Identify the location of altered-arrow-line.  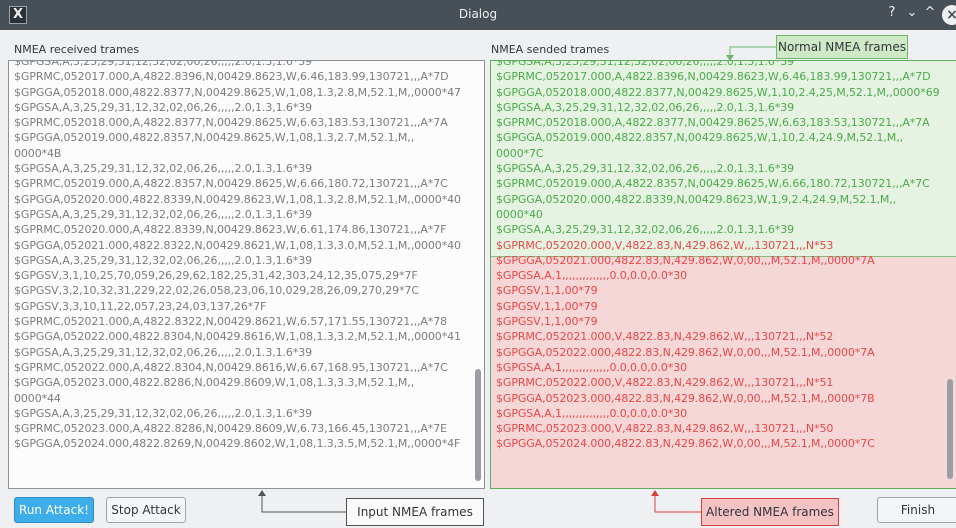
(677, 503).